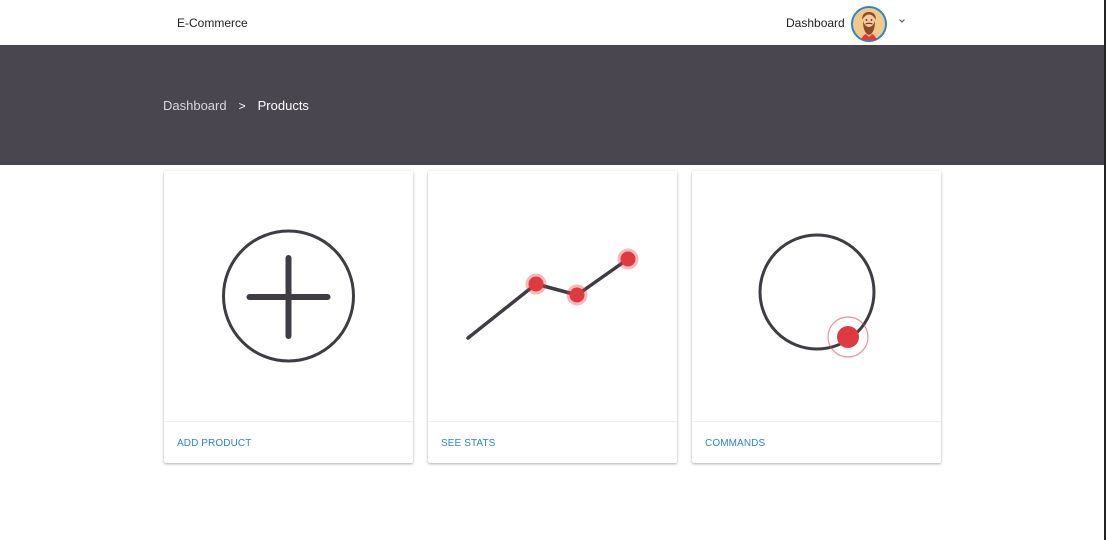 The image size is (1109, 540). I want to click on card-actions: COMMANDS, so click(816, 442).